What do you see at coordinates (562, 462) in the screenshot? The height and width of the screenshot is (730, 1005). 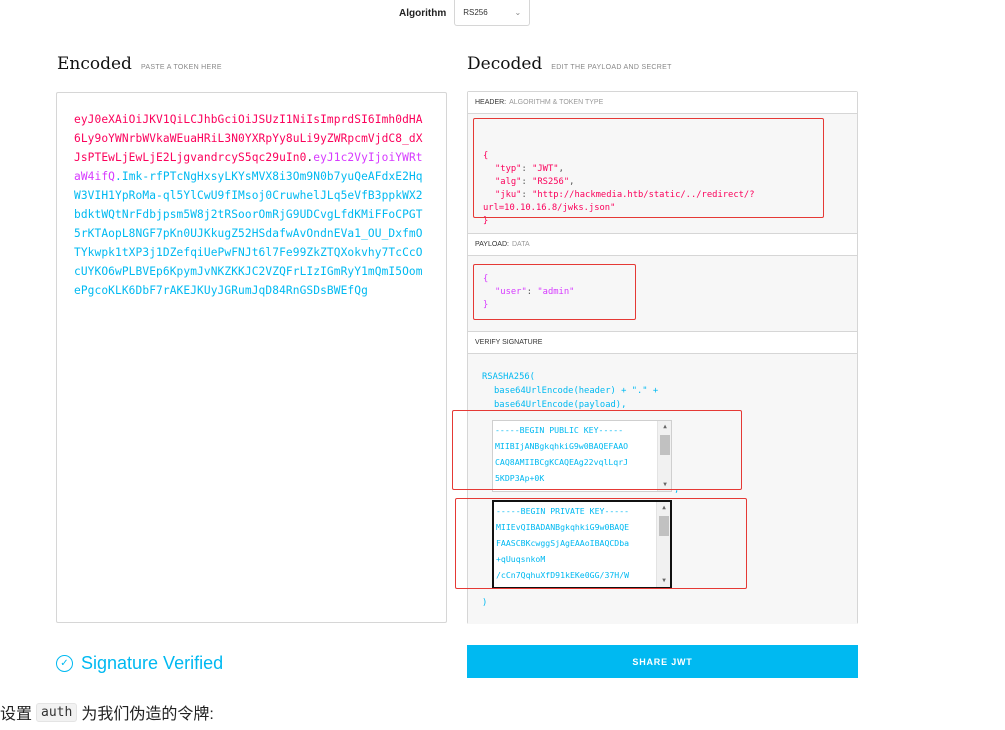 I see `public-key-line: CAQ8AMIIBCgKCAQEAg22vqlLqrJ` at bounding box center [562, 462].